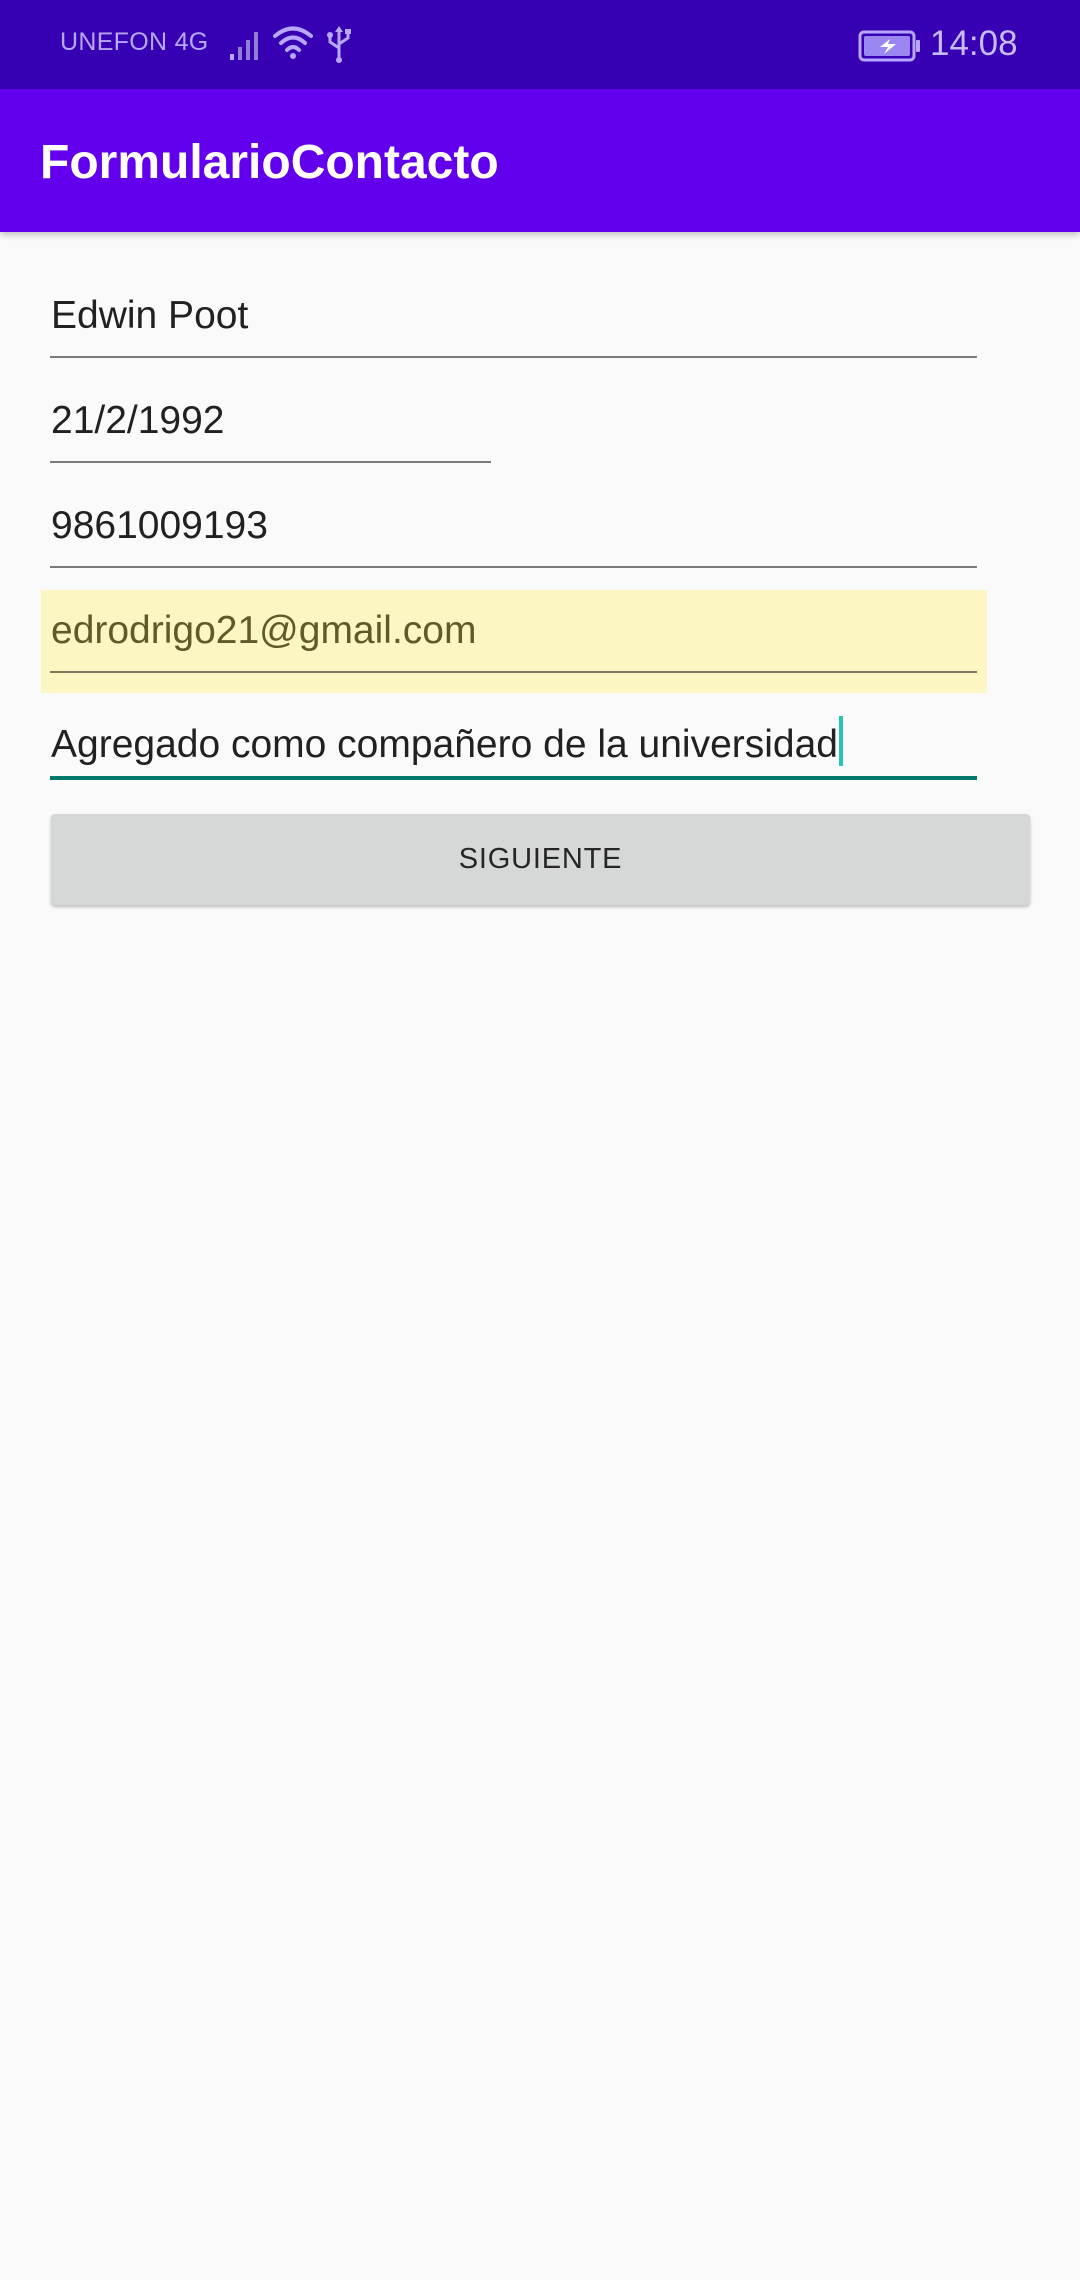 This screenshot has height=2280, width=1080. Describe the element at coordinates (513, 357) in the screenshot. I see `name-underline` at that location.